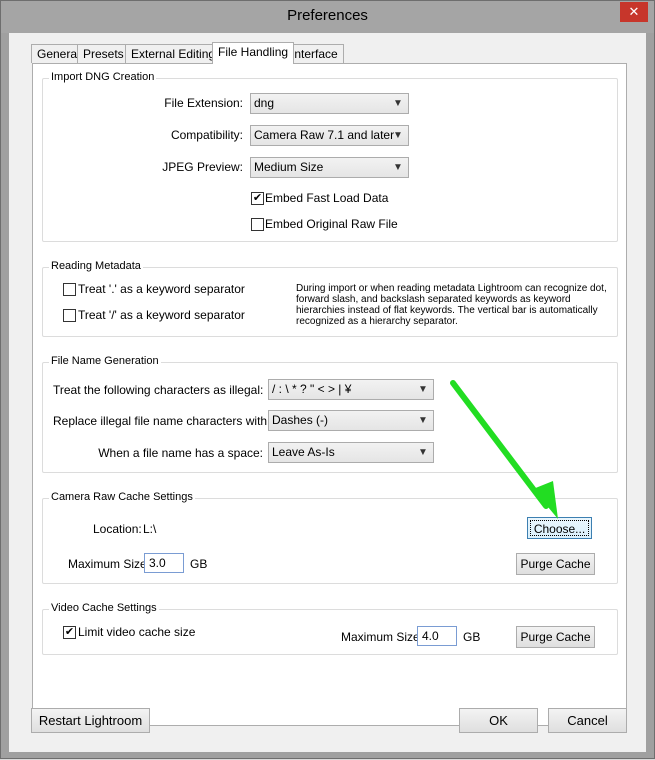 The width and height of the screenshot is (655, 760). Describe the element at coordinates (312, 389) in the screenshot. I see `illegal-chars-value: / : \ * ? " < > | ¥` at that location.